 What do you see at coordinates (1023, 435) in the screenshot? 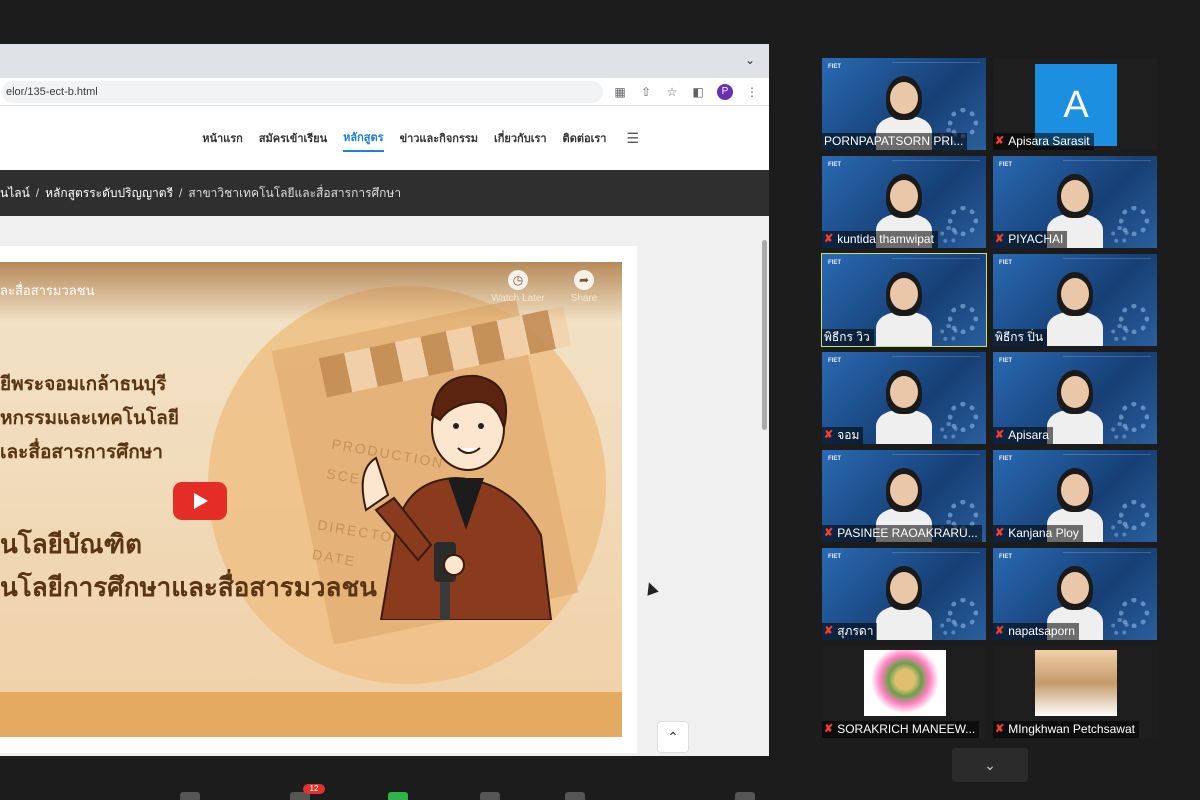
I see `participant-name-label: ✘ Apisara` at bounding box center [1023, 435].